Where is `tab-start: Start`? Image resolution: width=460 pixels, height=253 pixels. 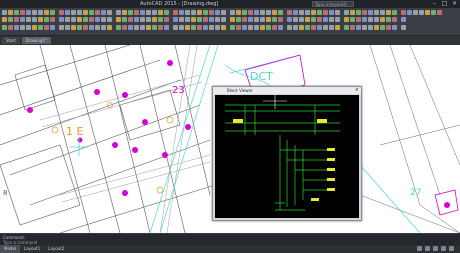 tab-start: Start is located at coordinates (11, 40).